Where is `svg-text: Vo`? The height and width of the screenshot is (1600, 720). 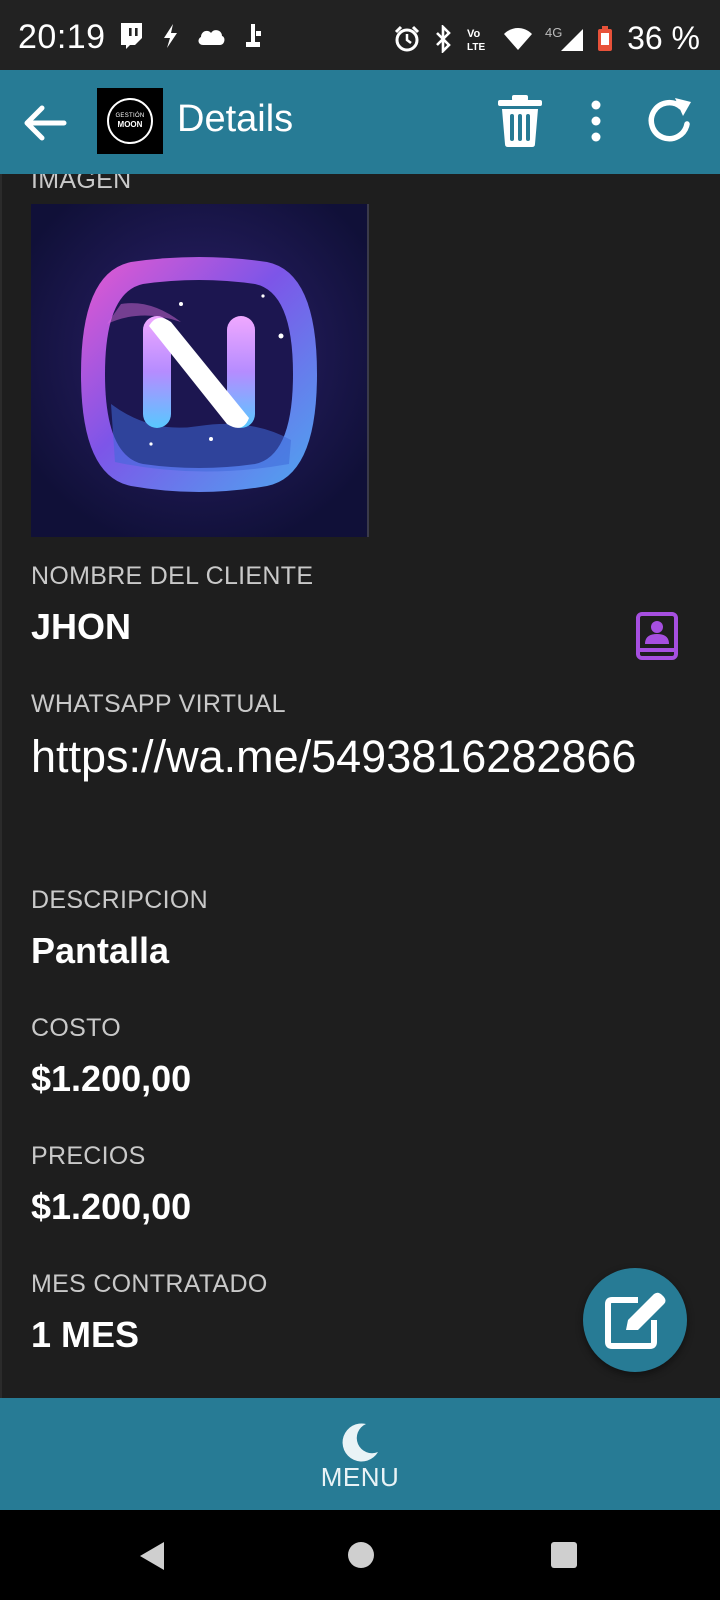
svg-text: Vo is located at coordinates (474, 34).